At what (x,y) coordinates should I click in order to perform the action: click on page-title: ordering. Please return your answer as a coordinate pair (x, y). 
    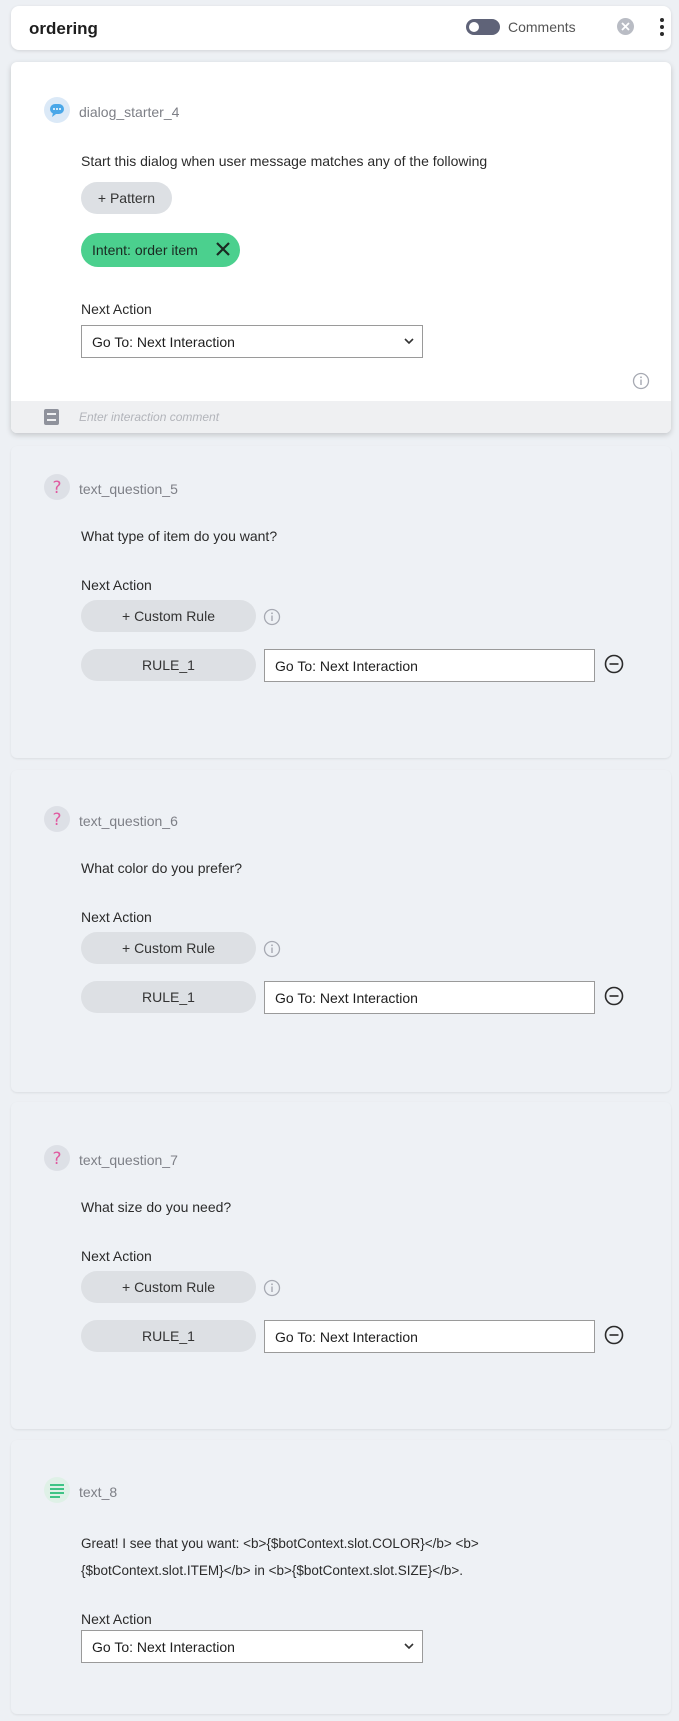
    Looking at the image, I should click on (63, 28).